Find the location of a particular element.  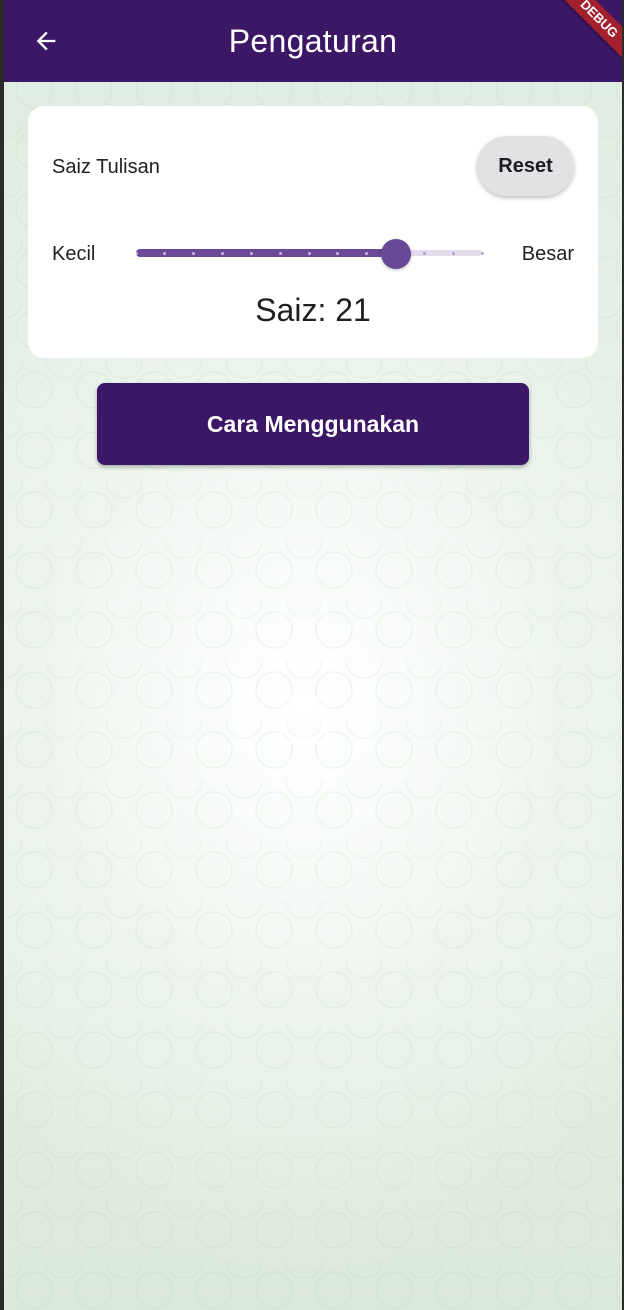

font-size-slider is located at coordinates (309, 253).